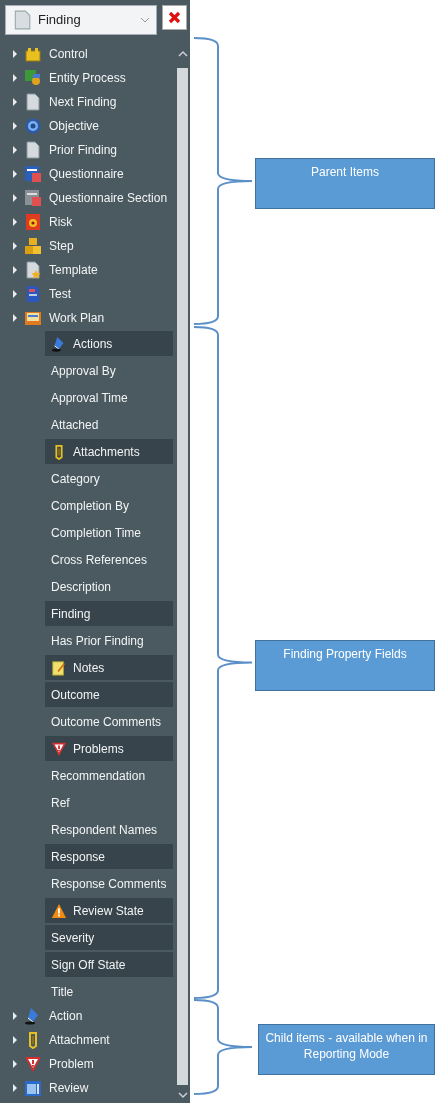  Describe the element at coordinates (60, 294) in the screenshot. I see `tree-item-label: Test` at that location.